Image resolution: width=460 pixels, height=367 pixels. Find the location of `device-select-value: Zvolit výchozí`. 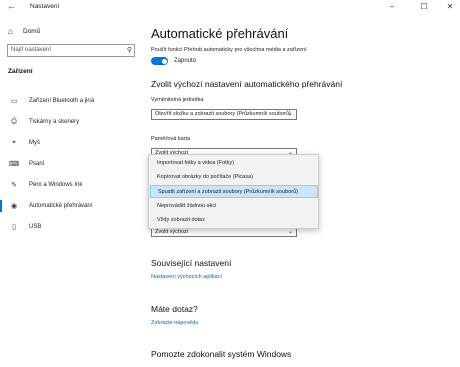

device-select-value: Zvolit výchozí is located at coordinates (172, 232).